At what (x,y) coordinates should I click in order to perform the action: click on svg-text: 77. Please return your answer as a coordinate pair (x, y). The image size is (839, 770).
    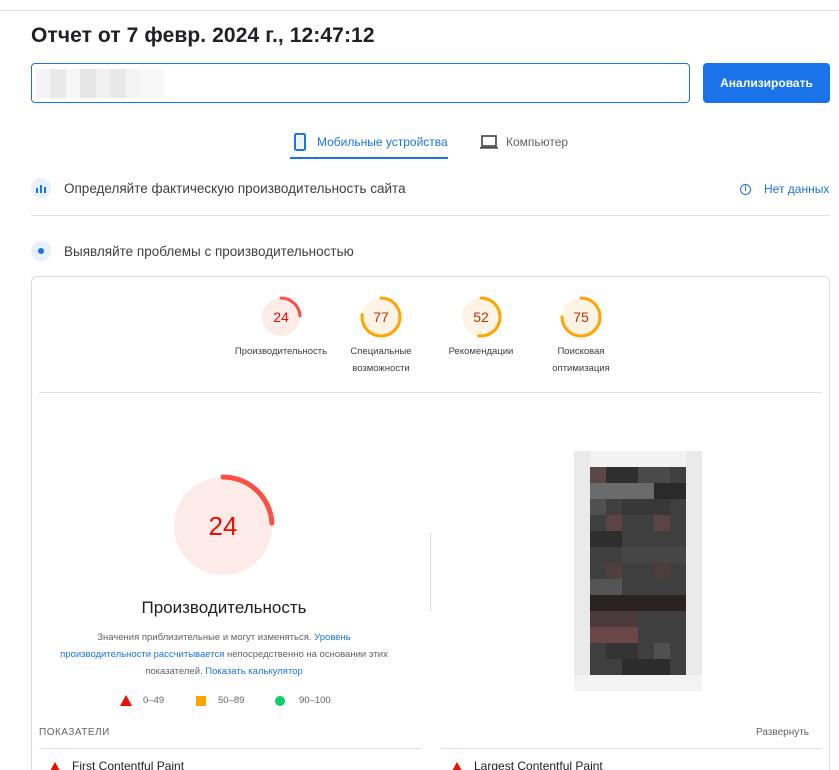
    Looking at the image, I should click on (381, 317).